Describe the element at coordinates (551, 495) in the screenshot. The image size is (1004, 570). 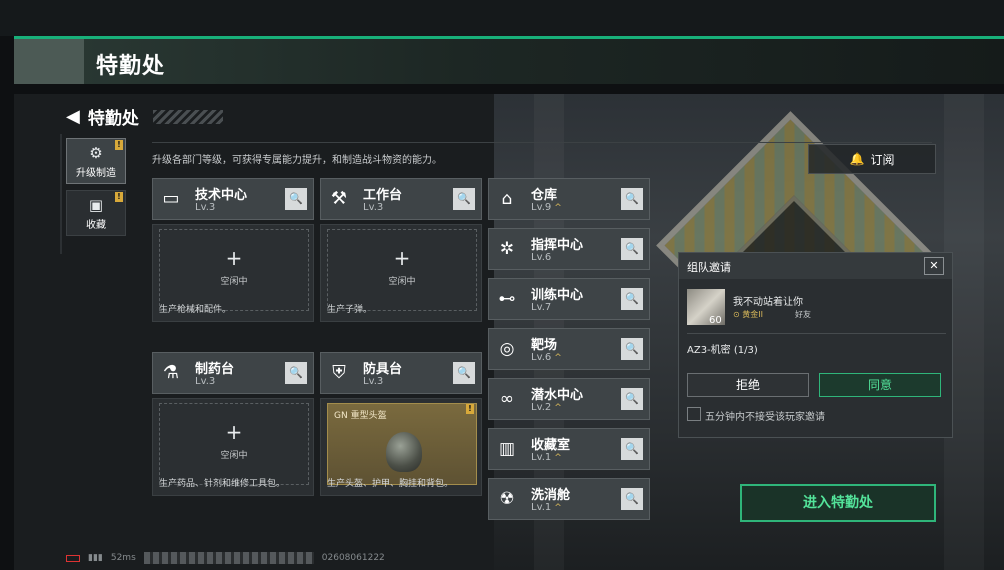
I see `dept-name: 洗消舱` at that location.